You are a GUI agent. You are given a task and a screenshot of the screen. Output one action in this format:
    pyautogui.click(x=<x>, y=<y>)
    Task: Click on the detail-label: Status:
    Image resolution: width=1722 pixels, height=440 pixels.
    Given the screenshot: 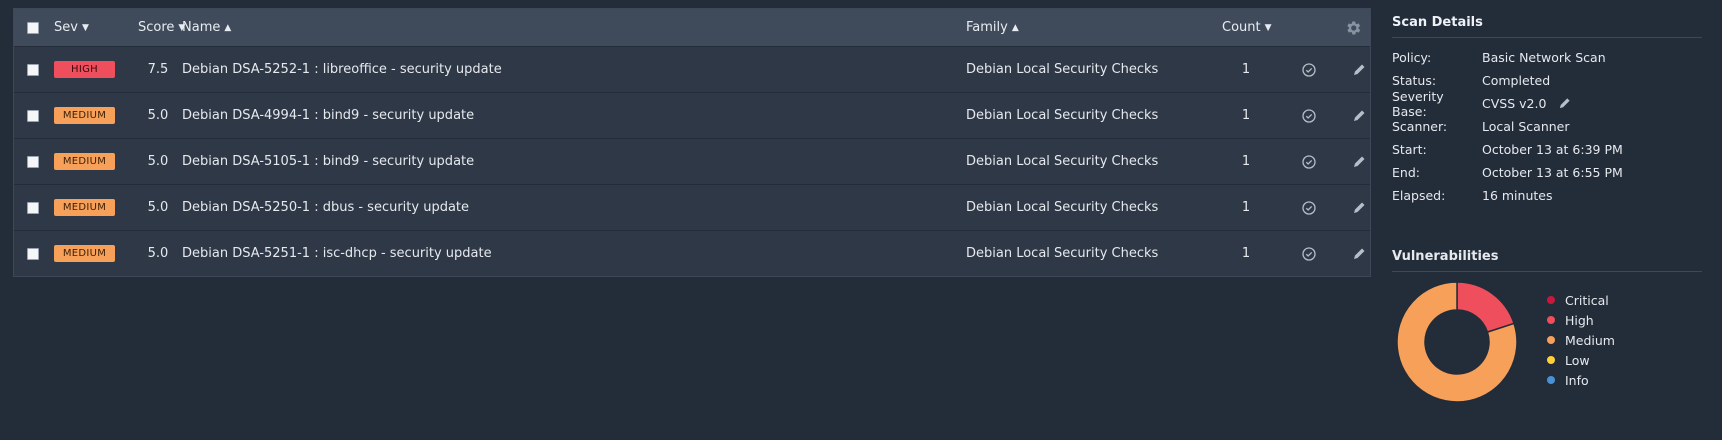 What is the action you would take?
    pyautogui.click(x=1414, y=80)
    